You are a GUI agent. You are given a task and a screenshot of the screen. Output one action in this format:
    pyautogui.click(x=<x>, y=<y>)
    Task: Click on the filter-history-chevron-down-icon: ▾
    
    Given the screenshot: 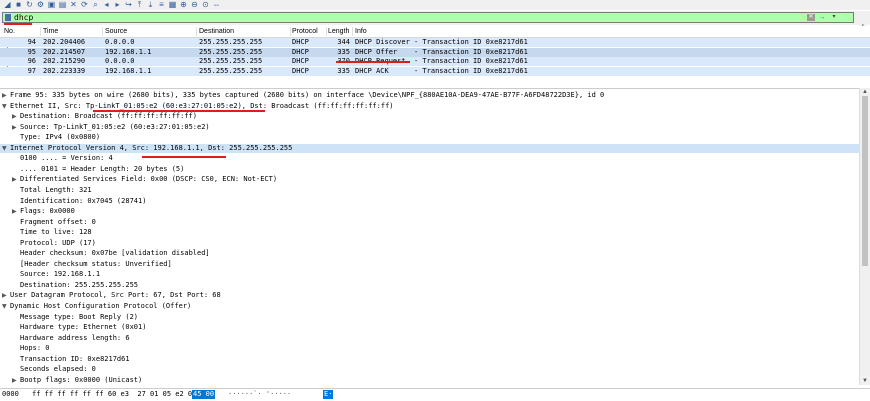 What is the action you would take?
    pyautogui.click(x=834, y=17)
    